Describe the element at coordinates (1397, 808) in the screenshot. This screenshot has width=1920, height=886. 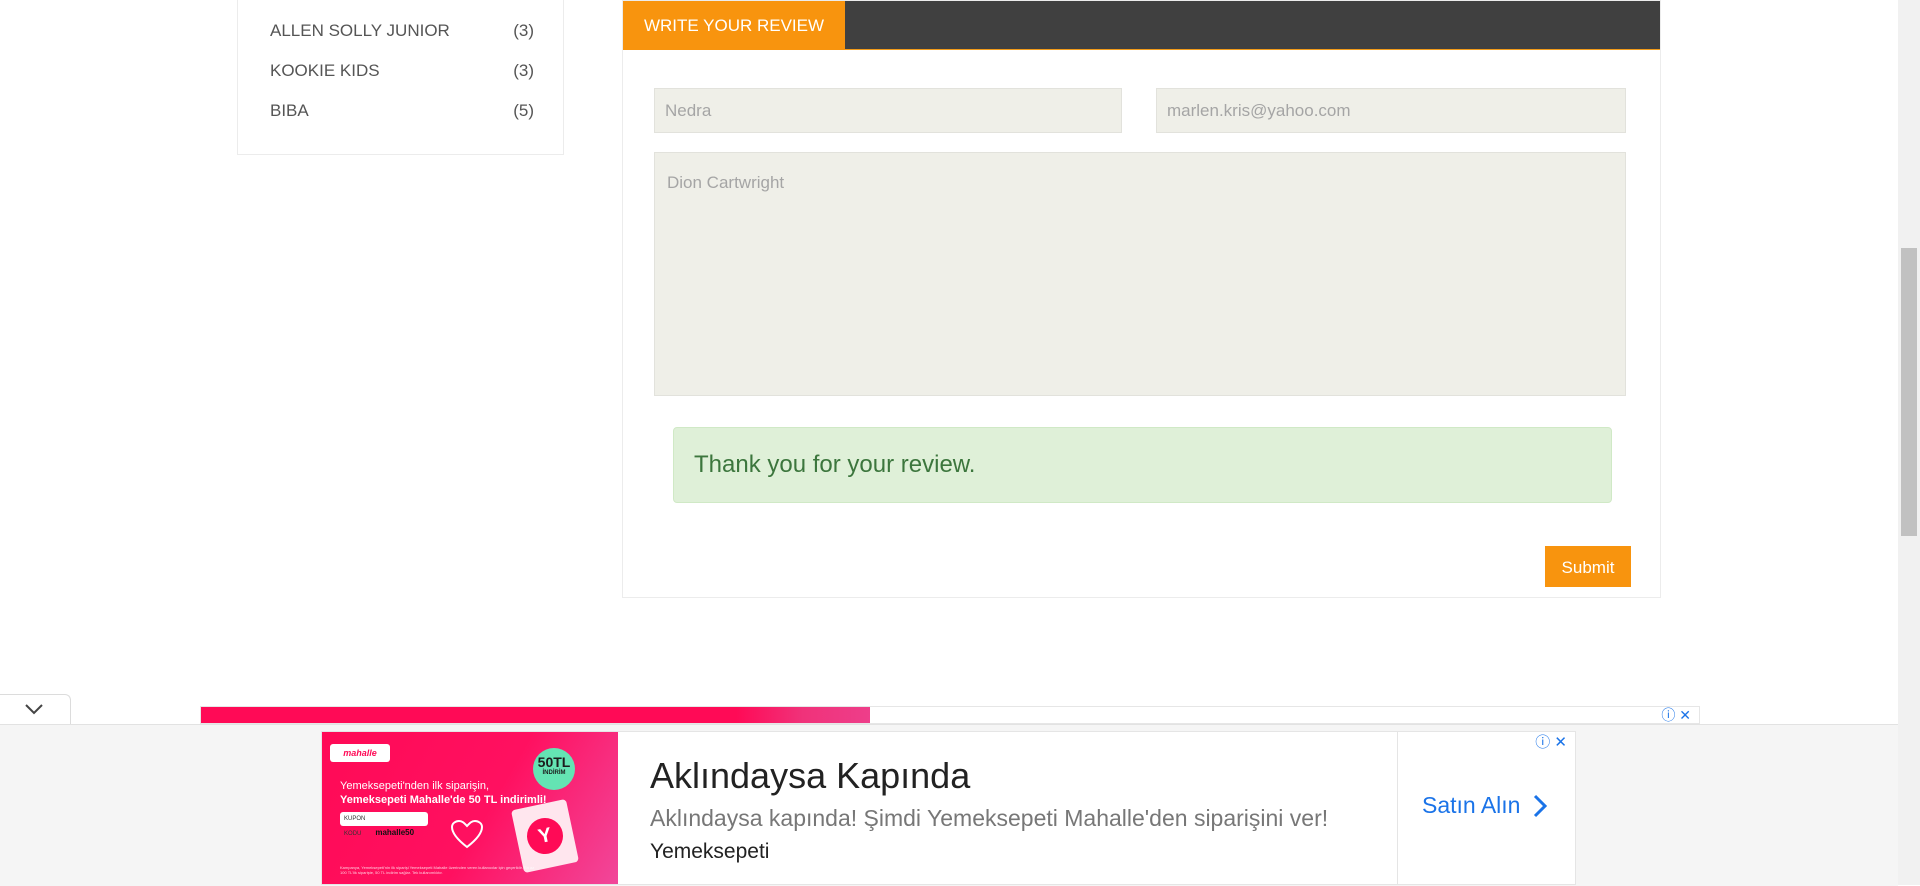
I see `ad-divider` at that location.